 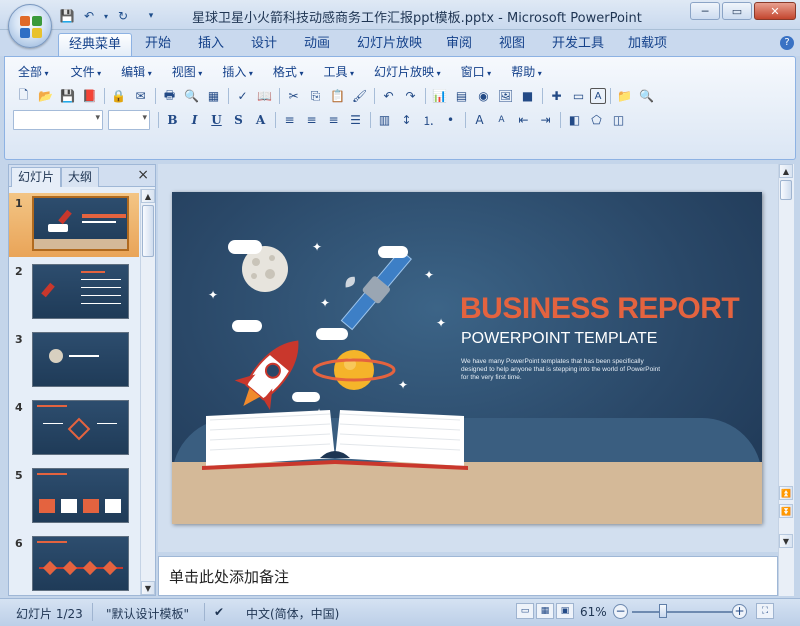 I want to click on minimize-button: ─, so click(x=705, y=11).